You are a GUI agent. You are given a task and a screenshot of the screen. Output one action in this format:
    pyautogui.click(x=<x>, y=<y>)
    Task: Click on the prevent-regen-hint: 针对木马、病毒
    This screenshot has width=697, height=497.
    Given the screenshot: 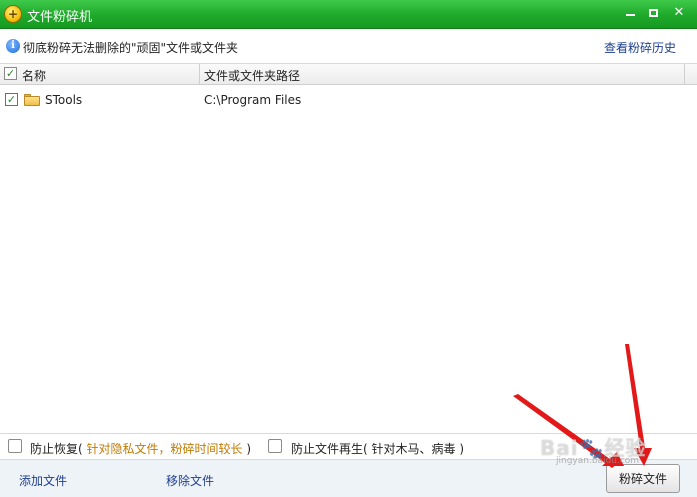 What is the action you would take?
    pyautogui.click(x=413, y=449)
    